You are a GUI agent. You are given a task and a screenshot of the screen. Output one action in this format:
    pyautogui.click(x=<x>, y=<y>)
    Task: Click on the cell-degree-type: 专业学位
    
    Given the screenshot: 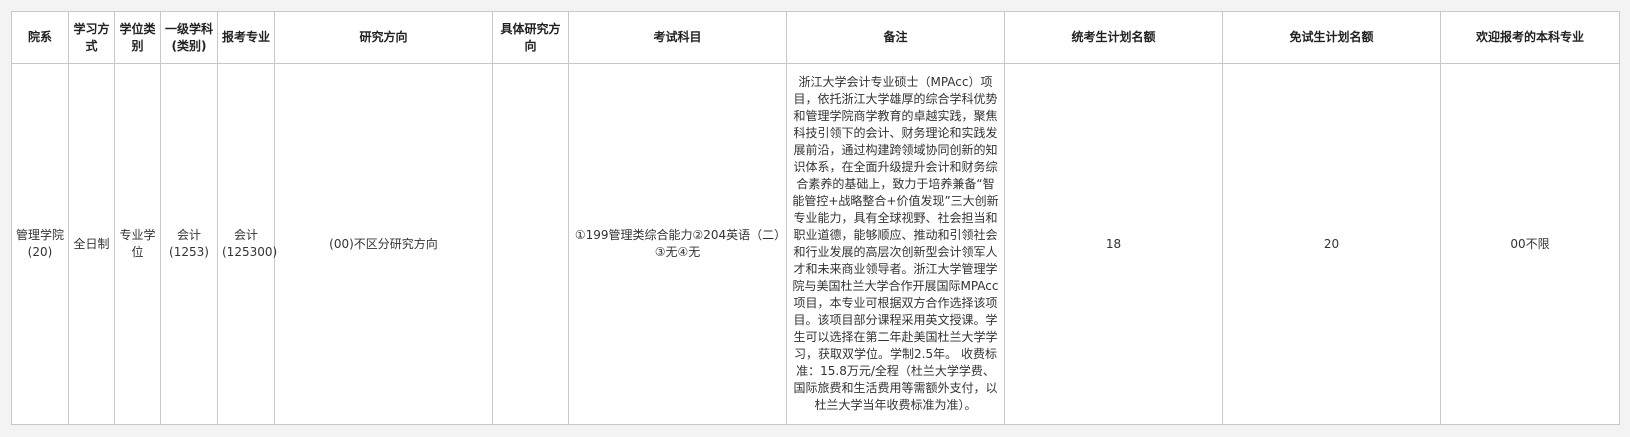 What is the action you would take?
    pyautogui.click(x=137, y=244)
    